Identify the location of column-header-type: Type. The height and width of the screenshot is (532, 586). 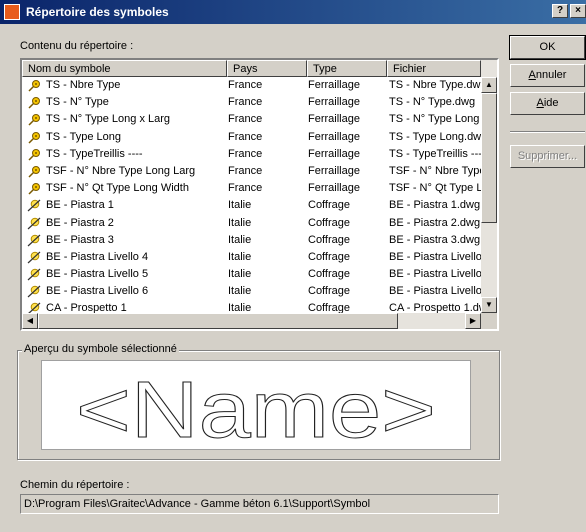
(347, 68).